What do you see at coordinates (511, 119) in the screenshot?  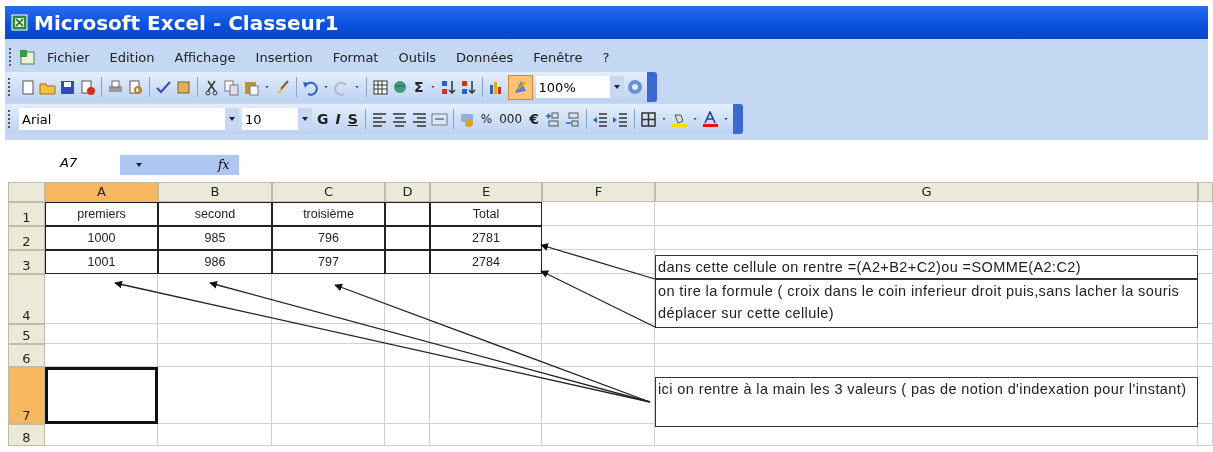 I see `thousands-button: 000` at bounding box center [511, 119].